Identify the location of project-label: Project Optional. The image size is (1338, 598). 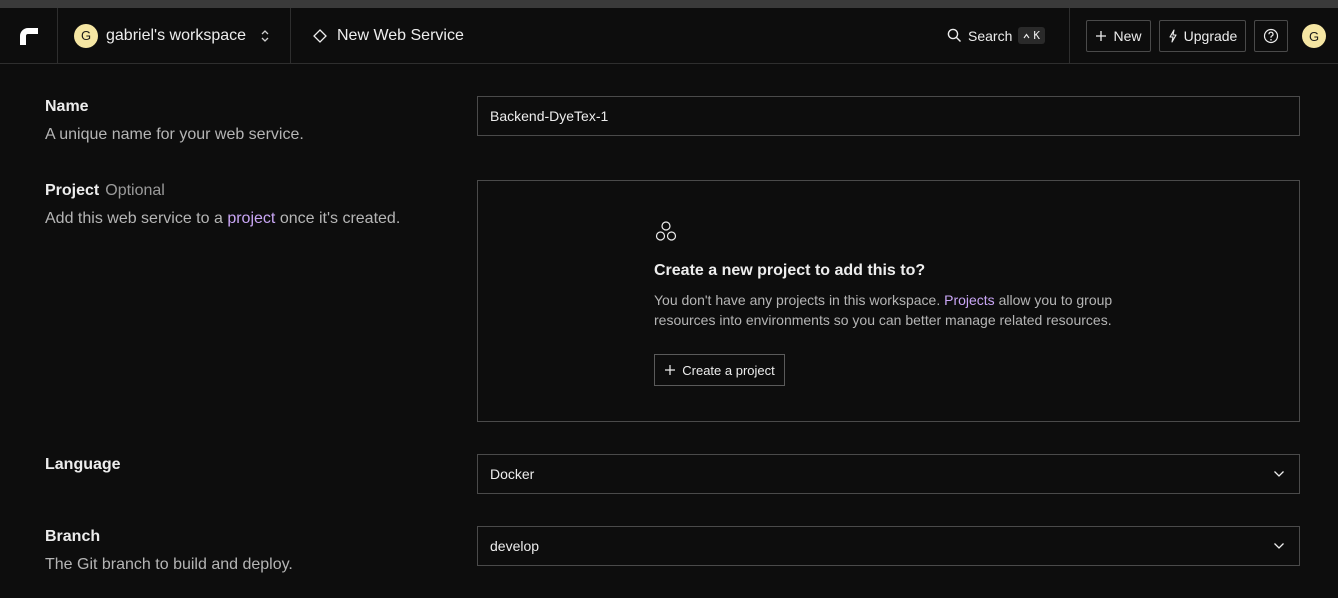
(105, 191).